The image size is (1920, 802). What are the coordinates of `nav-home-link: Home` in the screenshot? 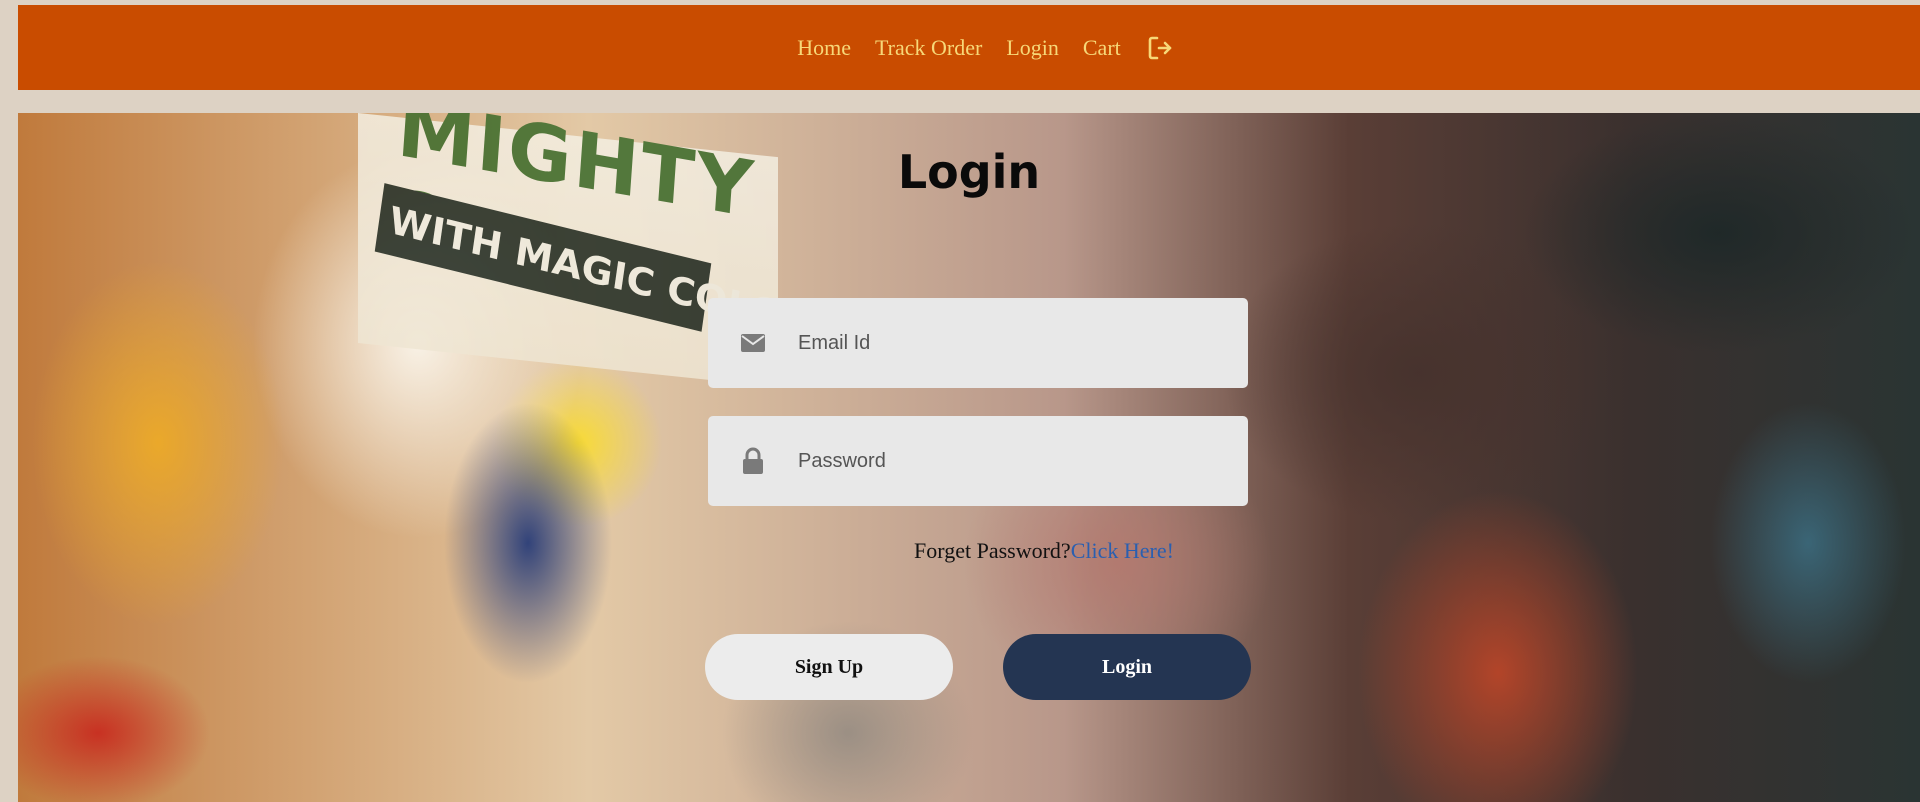 It's located at (824, 48).